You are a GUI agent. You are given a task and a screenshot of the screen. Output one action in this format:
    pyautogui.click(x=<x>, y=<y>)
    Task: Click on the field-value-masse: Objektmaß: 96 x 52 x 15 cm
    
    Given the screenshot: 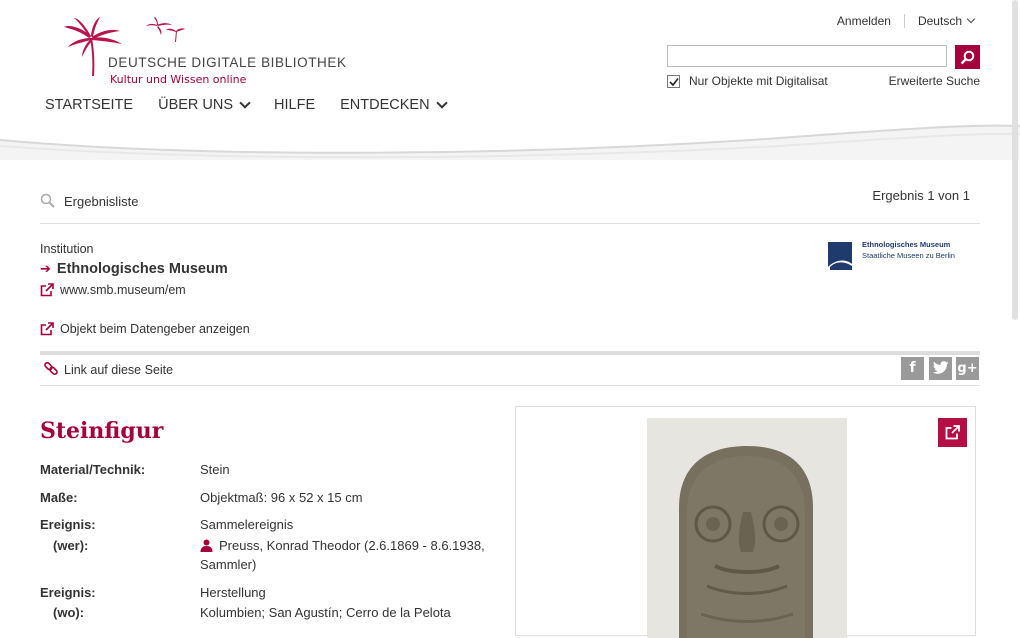 What is the action you would take?
    pyautogui.click(x=281, y=497)
    